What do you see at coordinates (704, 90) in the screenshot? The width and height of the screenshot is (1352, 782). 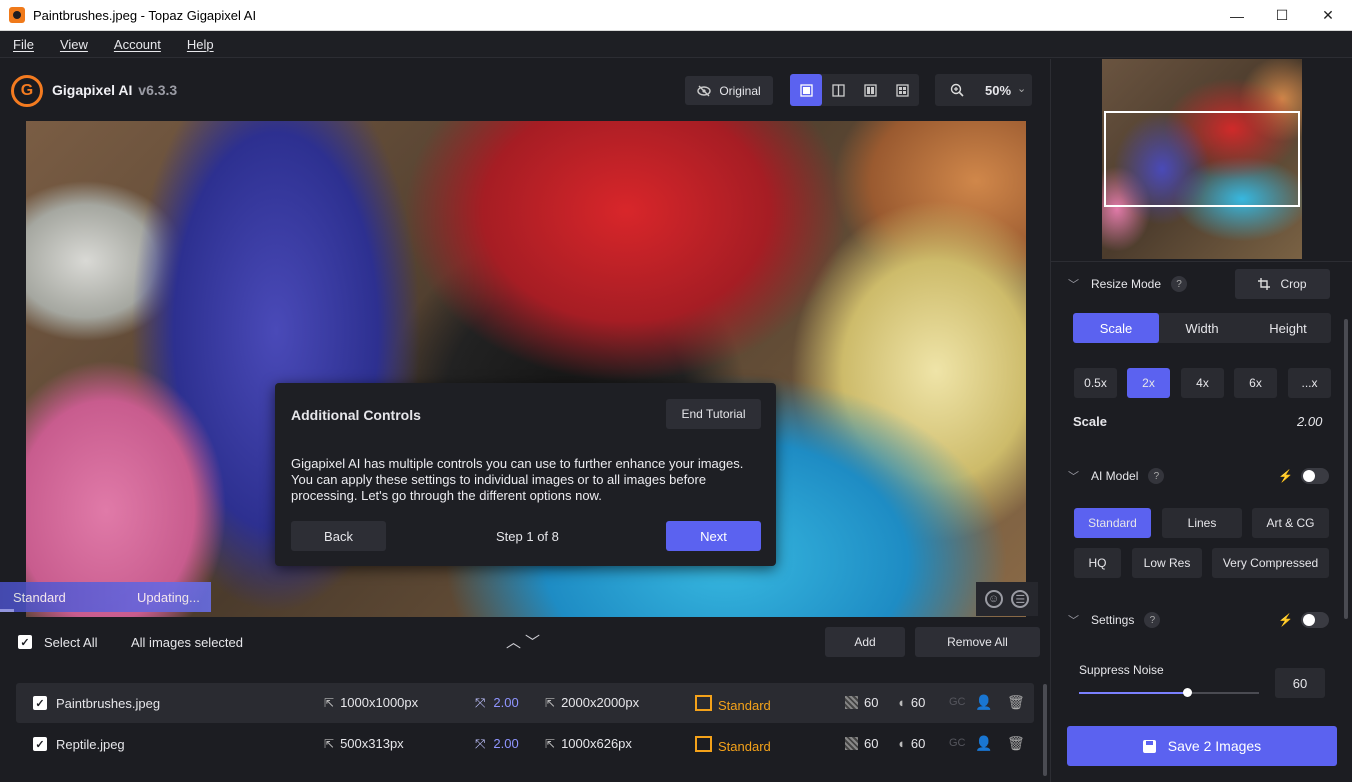 I see `eye-off-icon` at bounding box center [704, 90].